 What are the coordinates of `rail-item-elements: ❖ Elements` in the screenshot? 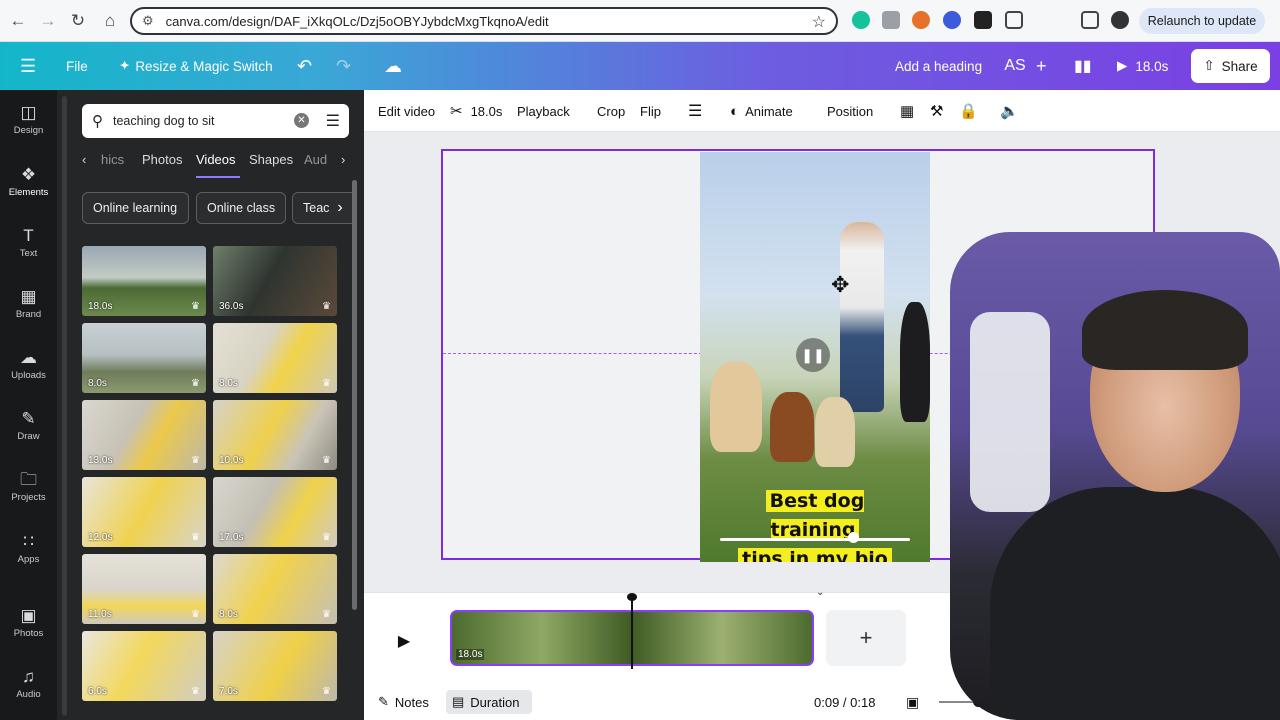 It's located at (28, 182).